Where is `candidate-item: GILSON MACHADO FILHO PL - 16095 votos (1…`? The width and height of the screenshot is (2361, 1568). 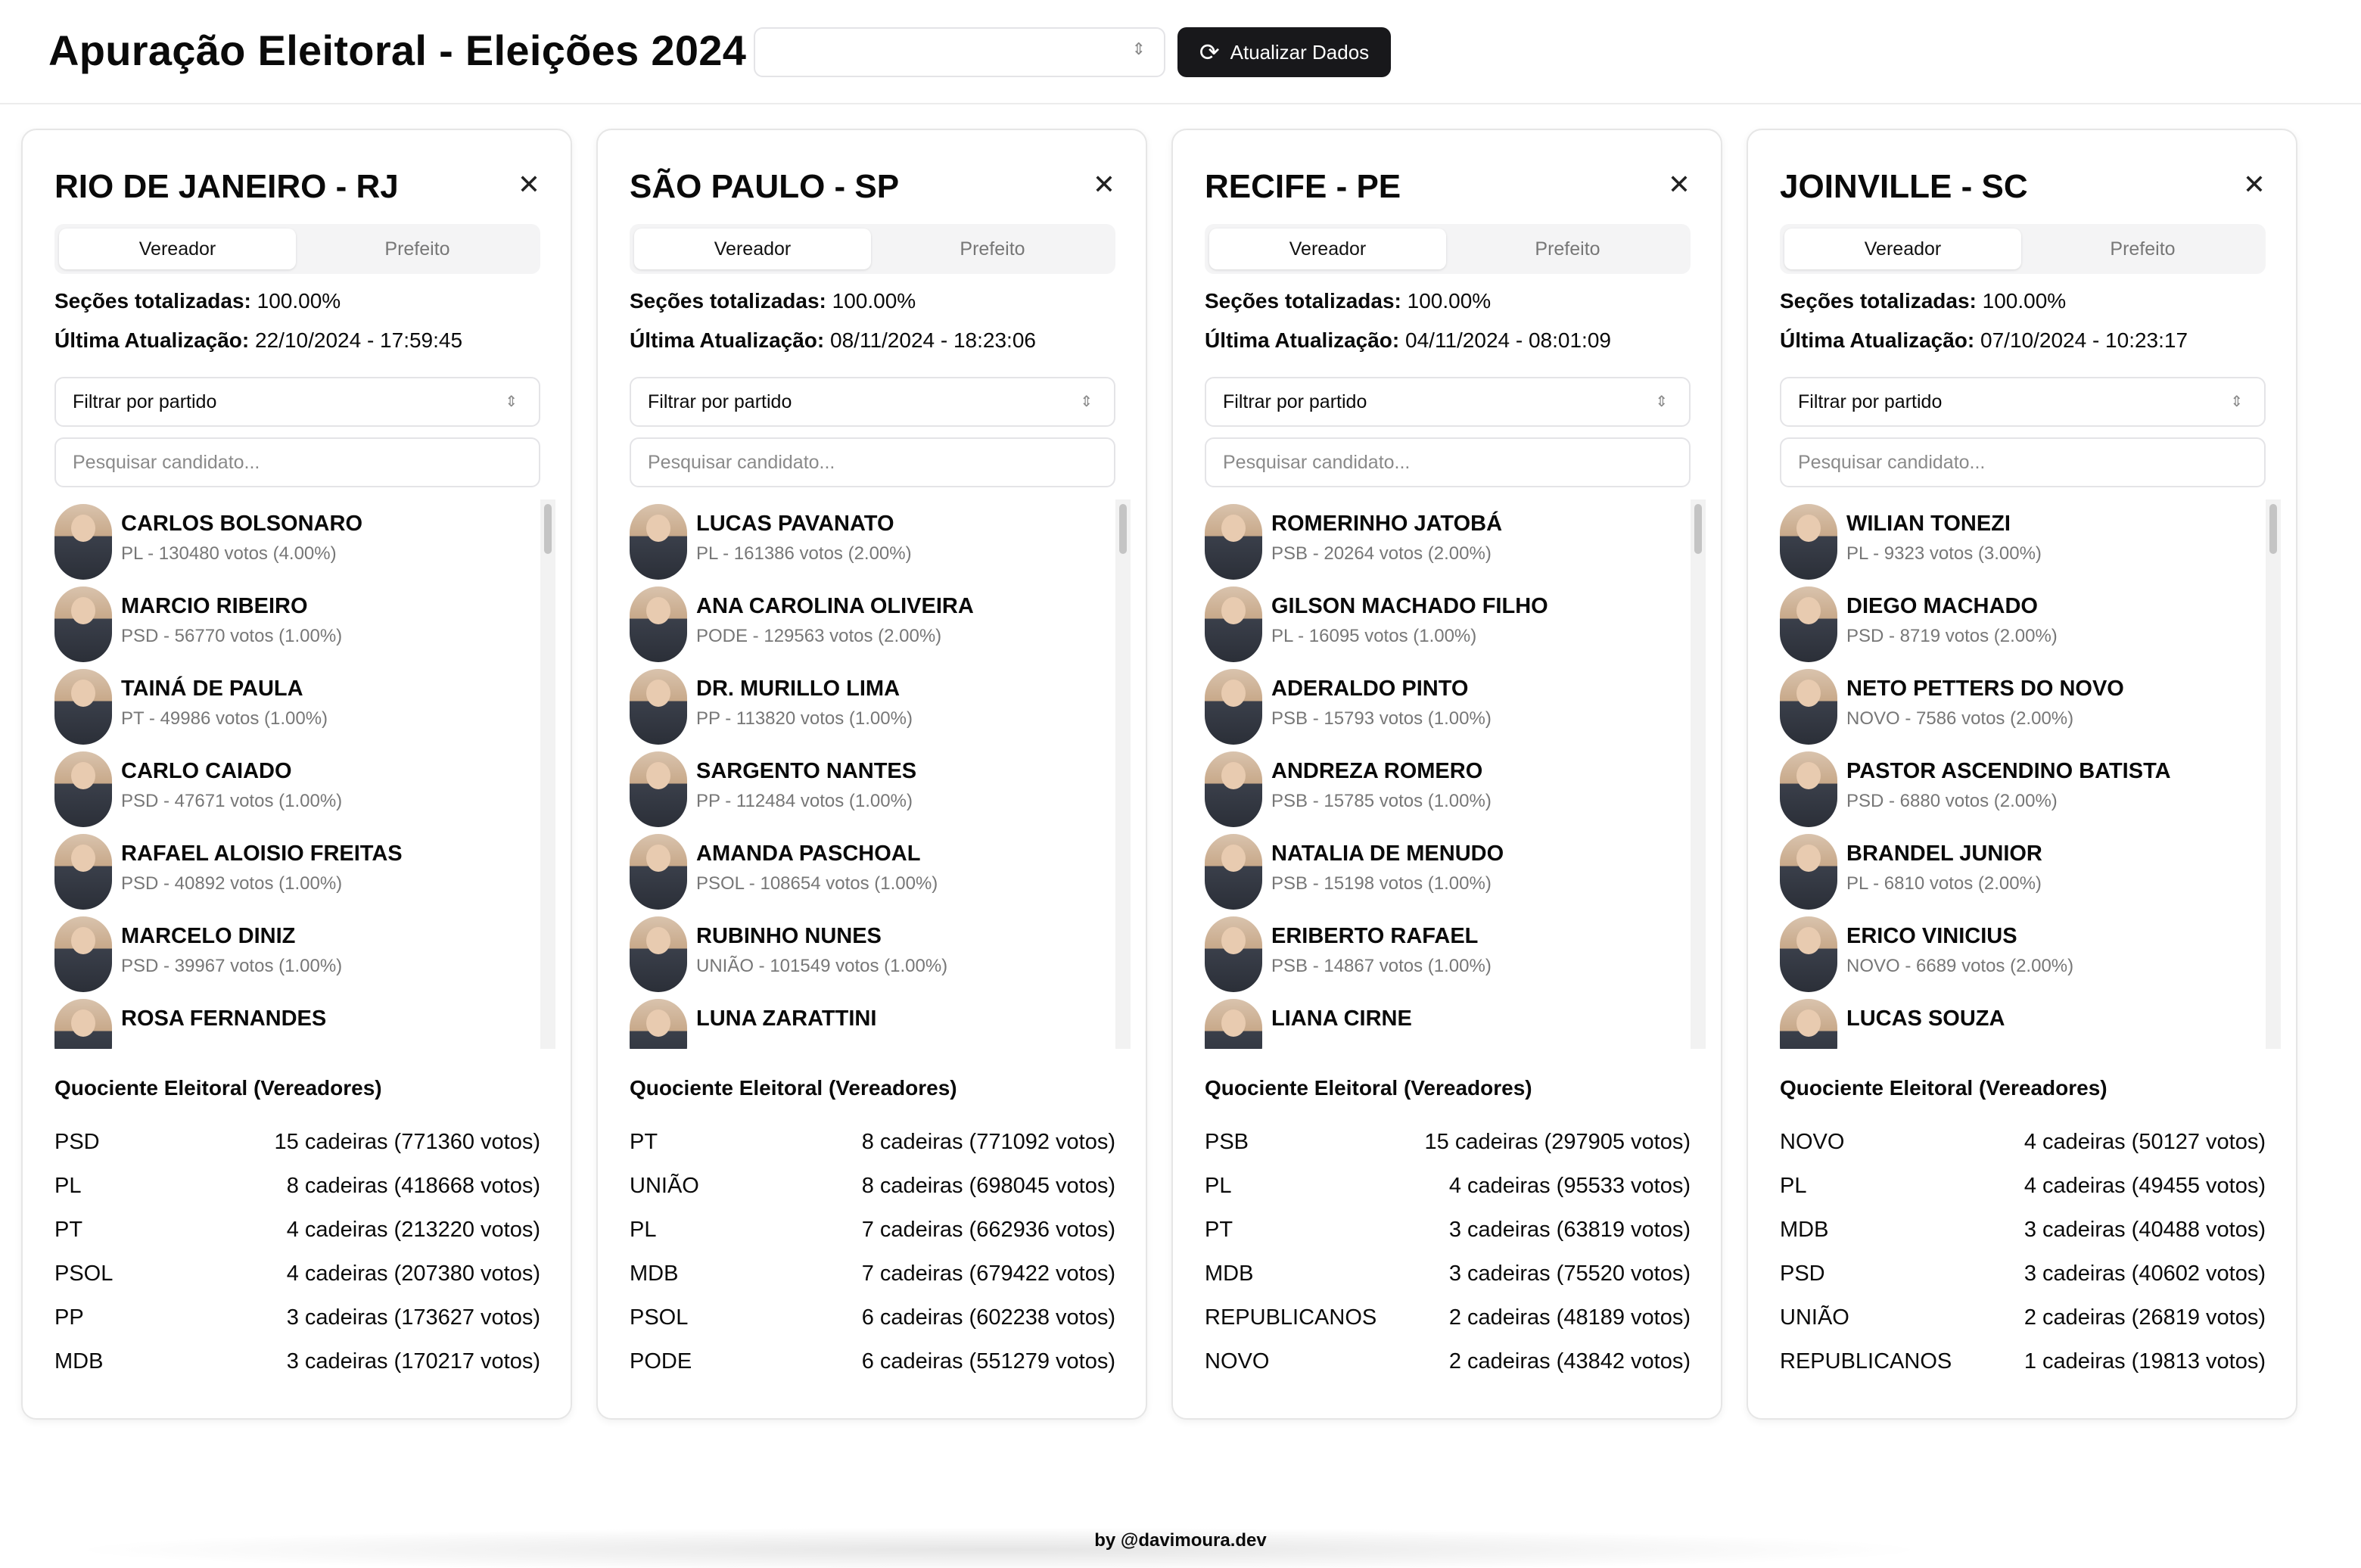
candidate-item: GILSON MACHADO FILHO PL - 16095 votos (1… is located at coordinates (1448, 623).